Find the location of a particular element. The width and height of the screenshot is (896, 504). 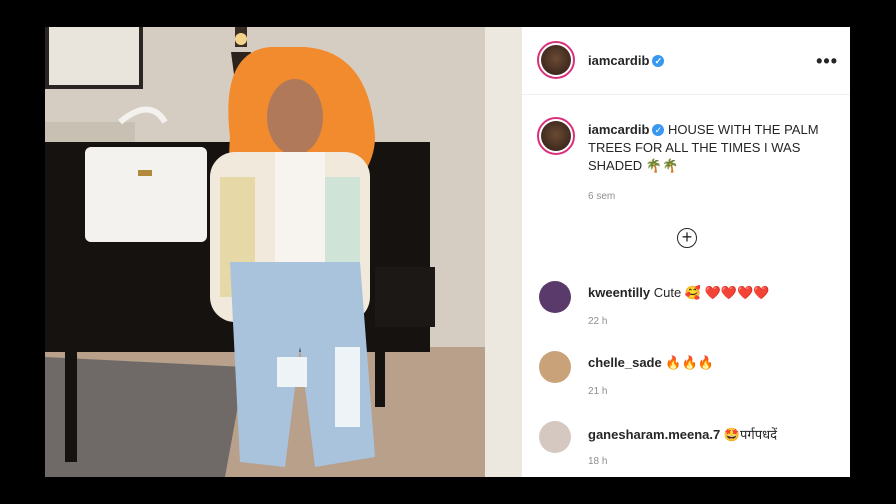

comment-text: 🔥🔥🔥 is located at coordinates (689, 362).